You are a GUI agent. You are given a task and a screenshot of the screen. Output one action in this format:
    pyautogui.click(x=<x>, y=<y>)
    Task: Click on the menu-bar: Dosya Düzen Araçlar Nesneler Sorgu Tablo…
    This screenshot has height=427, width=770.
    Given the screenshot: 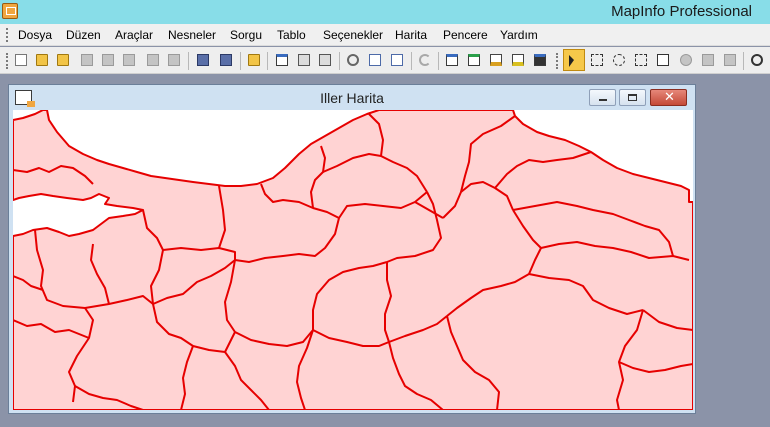 What is the action you would take?
    pyautogui.click(x=385, y=35)
    